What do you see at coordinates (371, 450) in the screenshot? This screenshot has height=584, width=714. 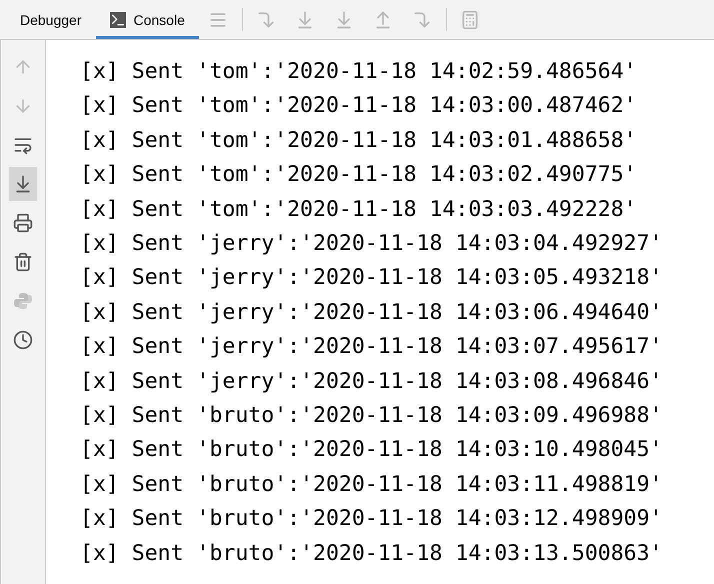 I see `console-line: [x] Sent 'bruto':'2020-11-18 14:03:10.498045'` at bounding box center [371, 450].